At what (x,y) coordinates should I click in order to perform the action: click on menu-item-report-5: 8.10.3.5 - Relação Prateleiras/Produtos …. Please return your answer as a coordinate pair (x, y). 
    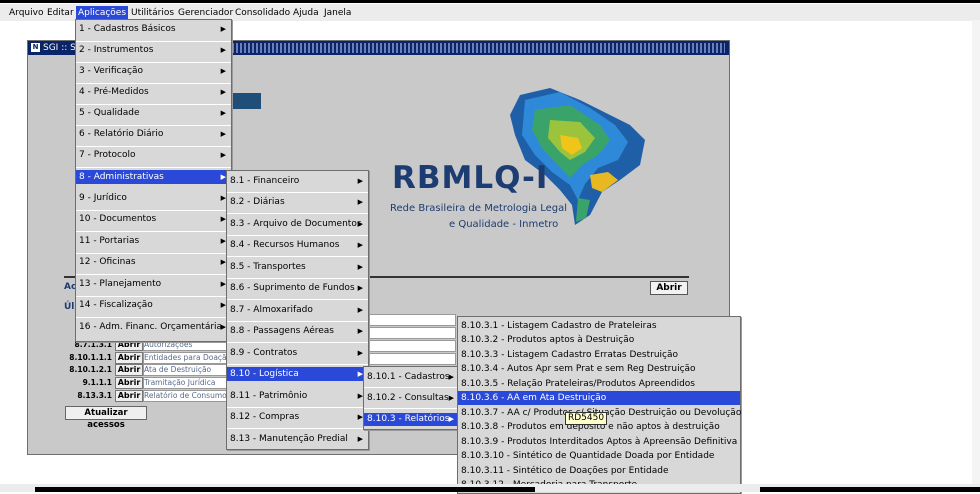
    Looking at the image, I should click on (599, 384).